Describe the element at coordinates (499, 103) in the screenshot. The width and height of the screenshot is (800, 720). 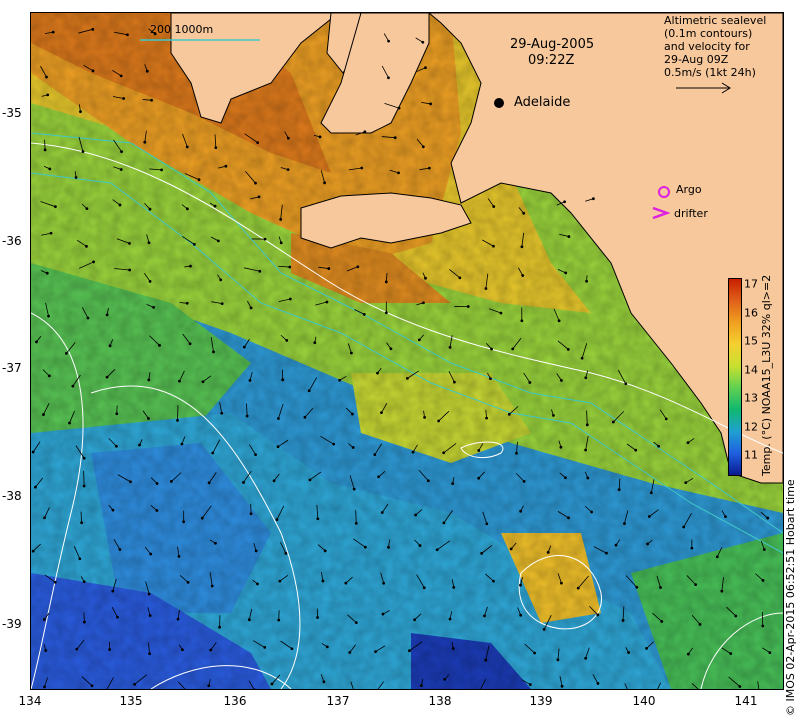
I see `city-marker-adelaide` at that location.